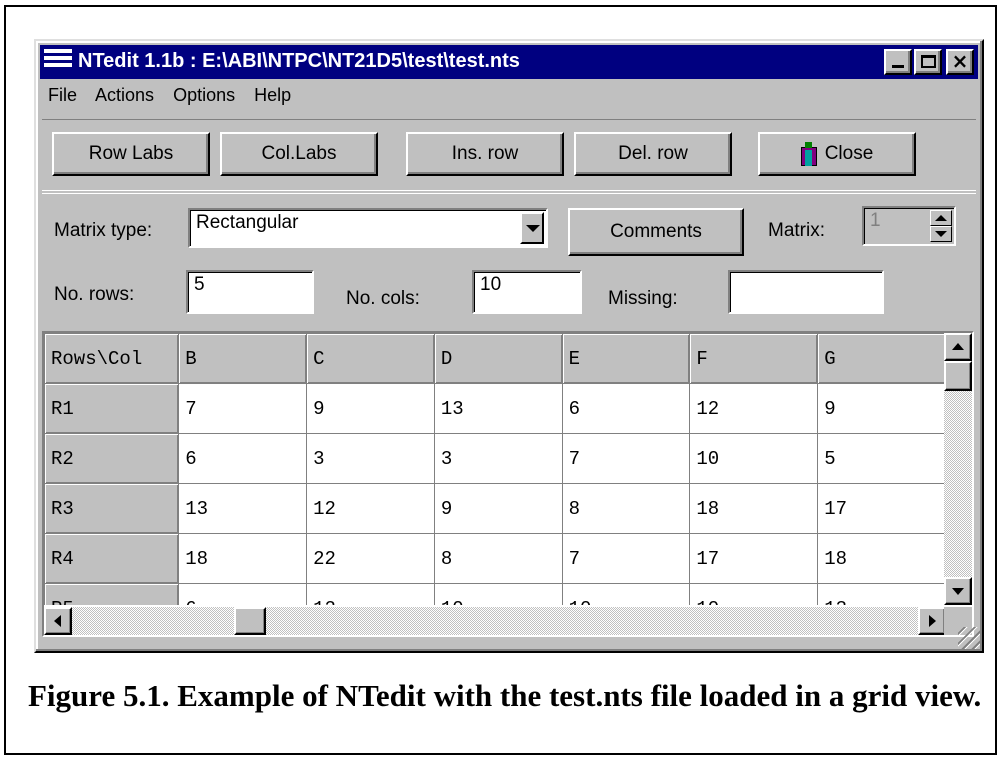 This screenshot has height=759, width=1003. I want to click on scroll-down-button, so click(958, 591).